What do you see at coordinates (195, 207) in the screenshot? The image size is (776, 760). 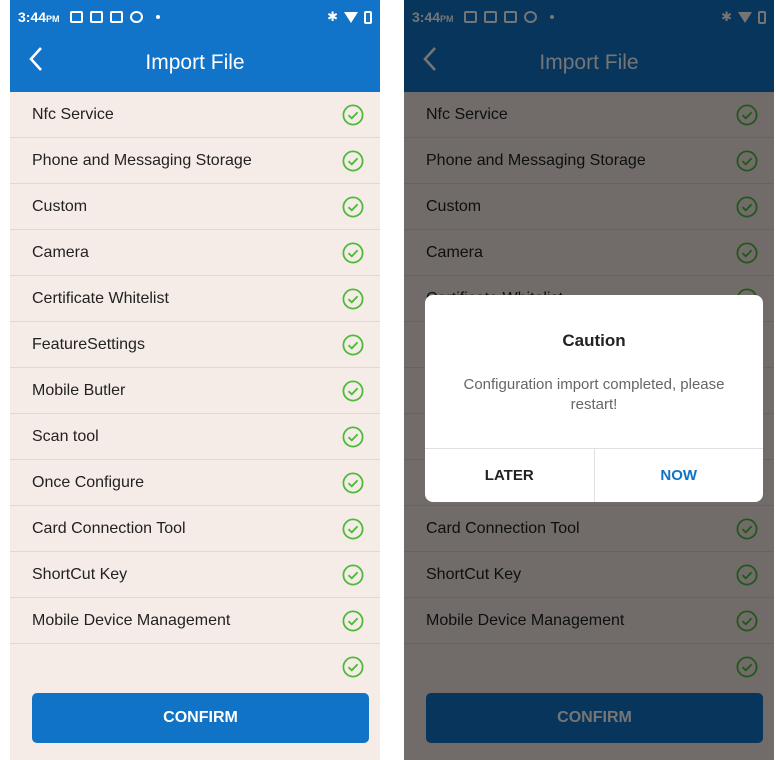 I see `list-item: Custom` at bounding box center [195, 207].